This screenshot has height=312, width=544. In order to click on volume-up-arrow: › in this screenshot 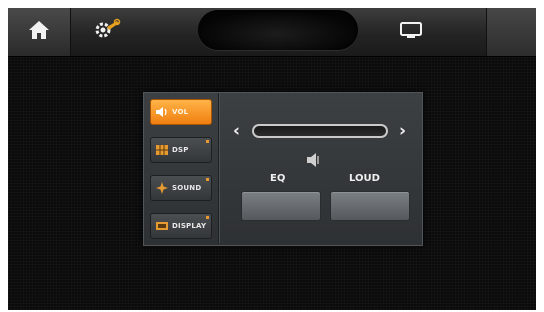, I will do `click(402, 131)`.